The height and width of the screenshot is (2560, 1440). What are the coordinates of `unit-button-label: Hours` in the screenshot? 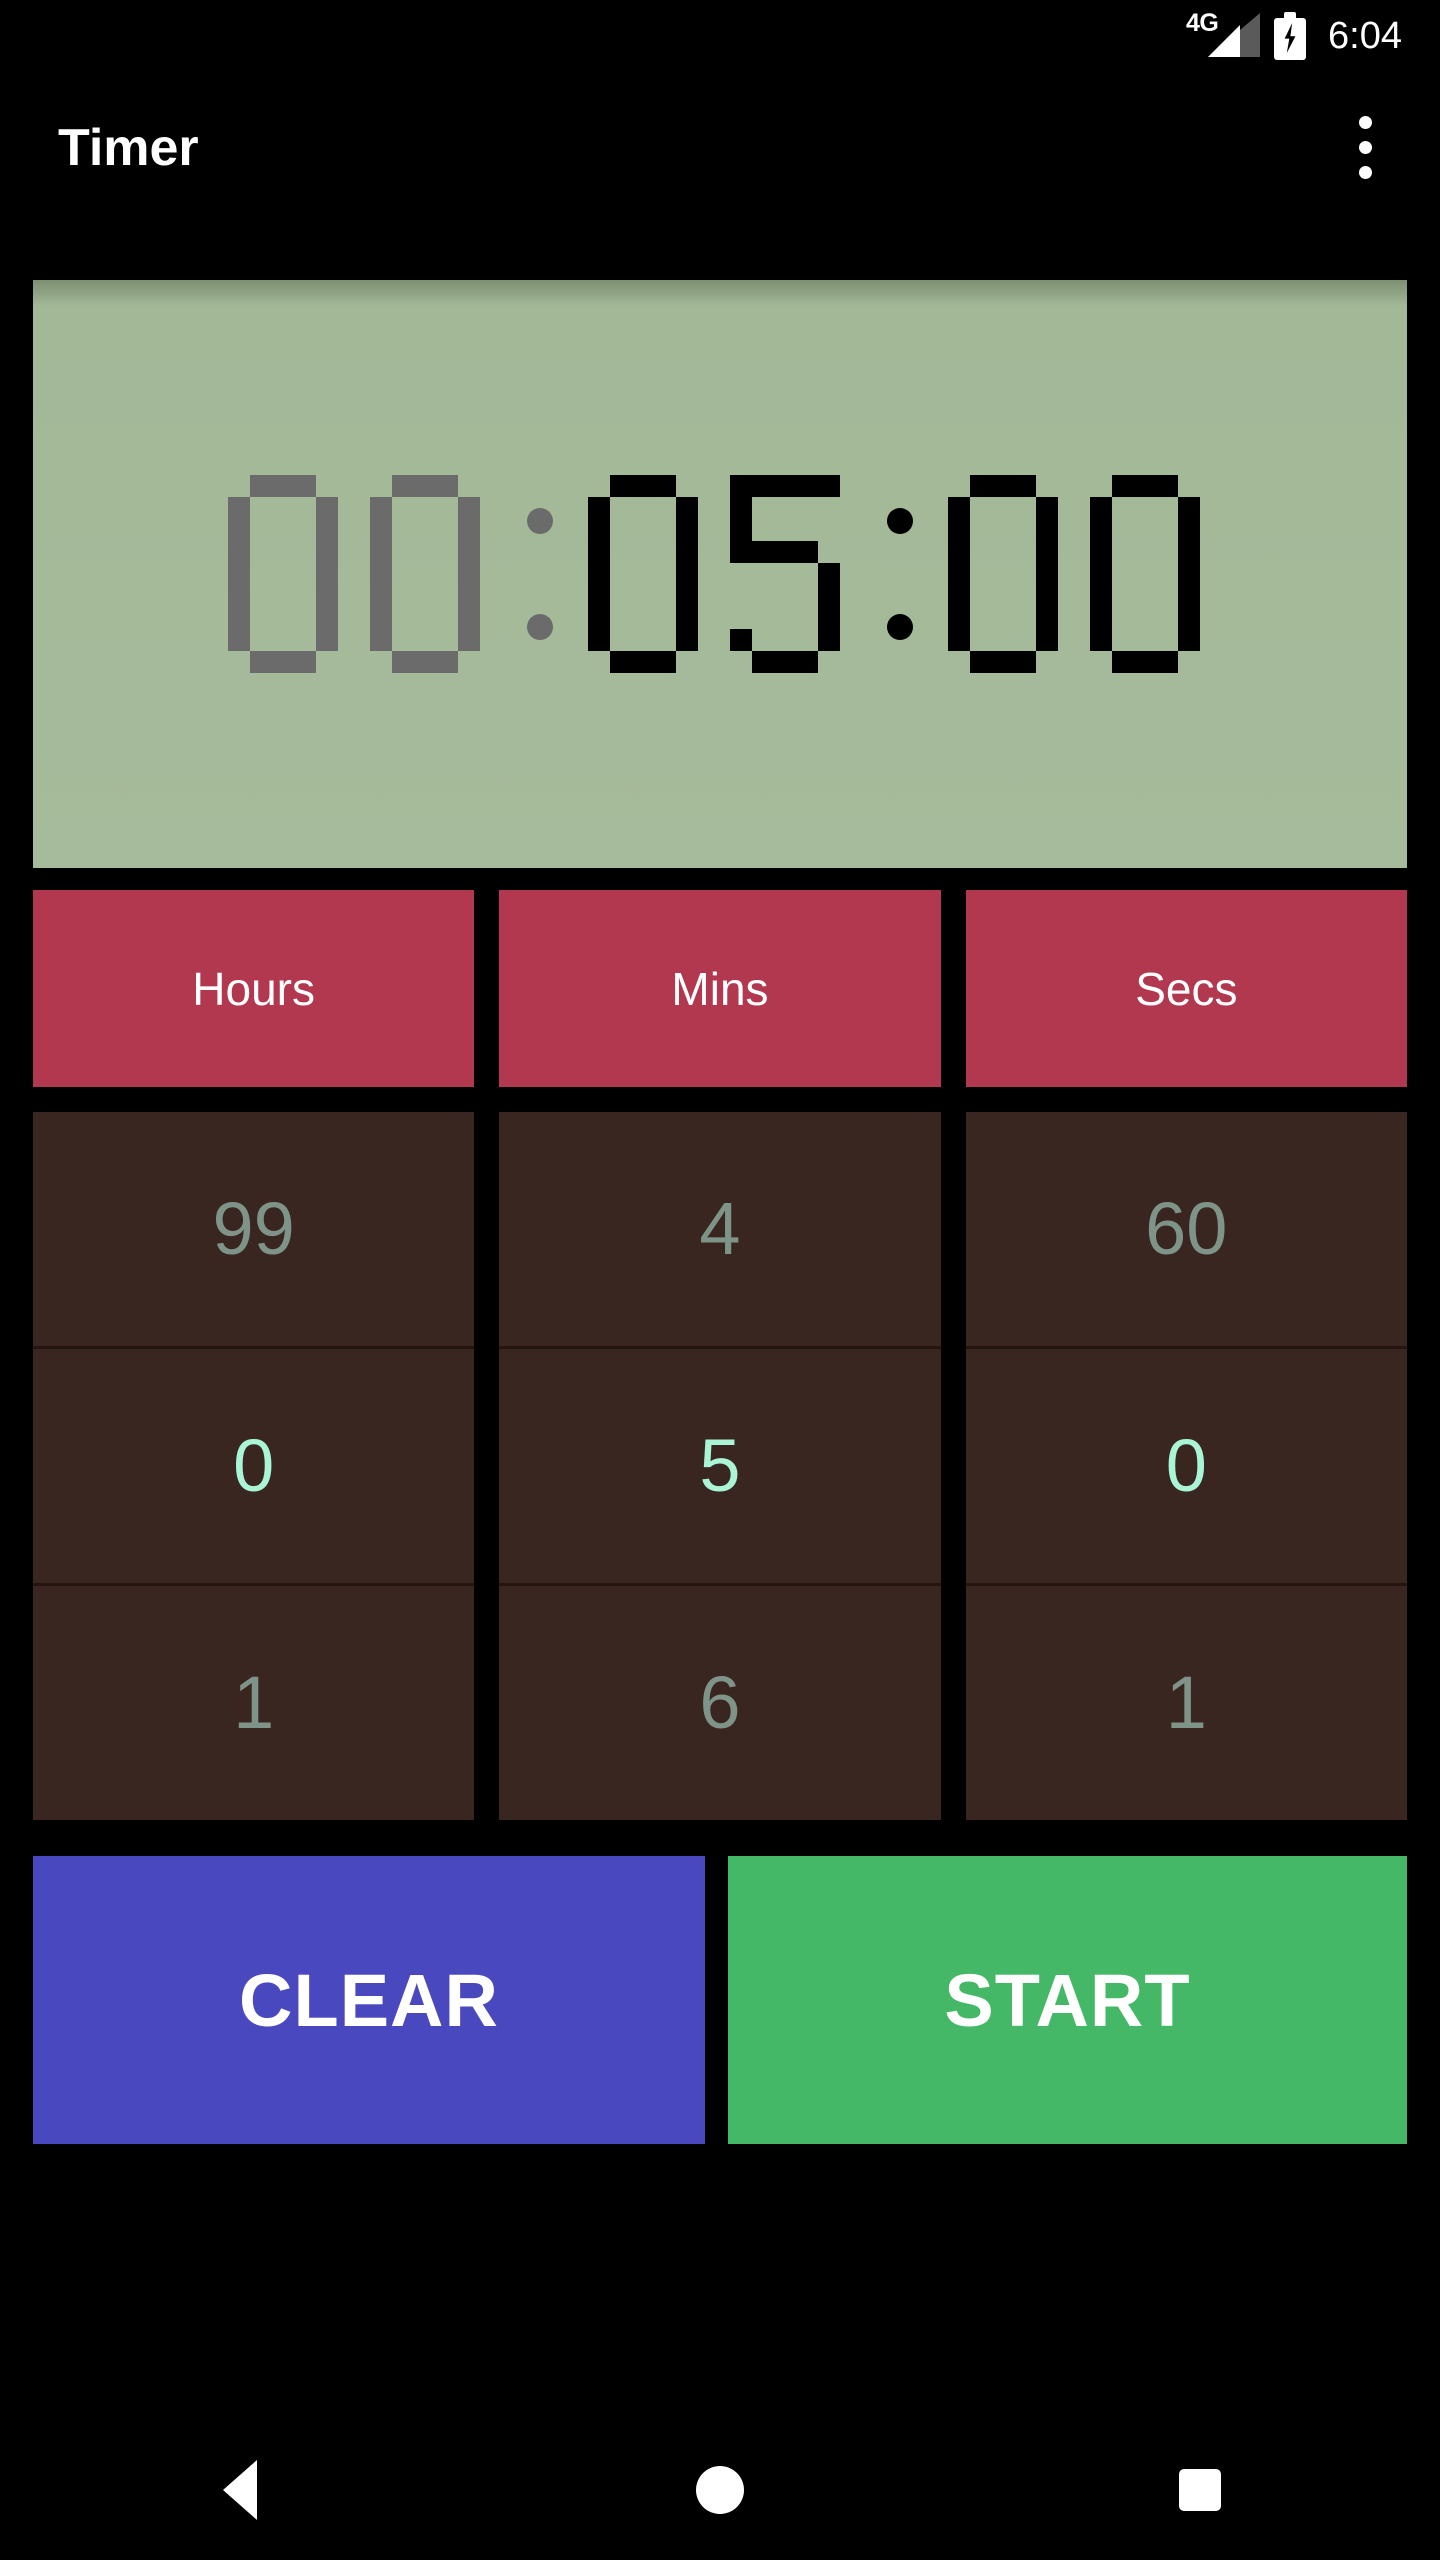 It's located at (254, 988).